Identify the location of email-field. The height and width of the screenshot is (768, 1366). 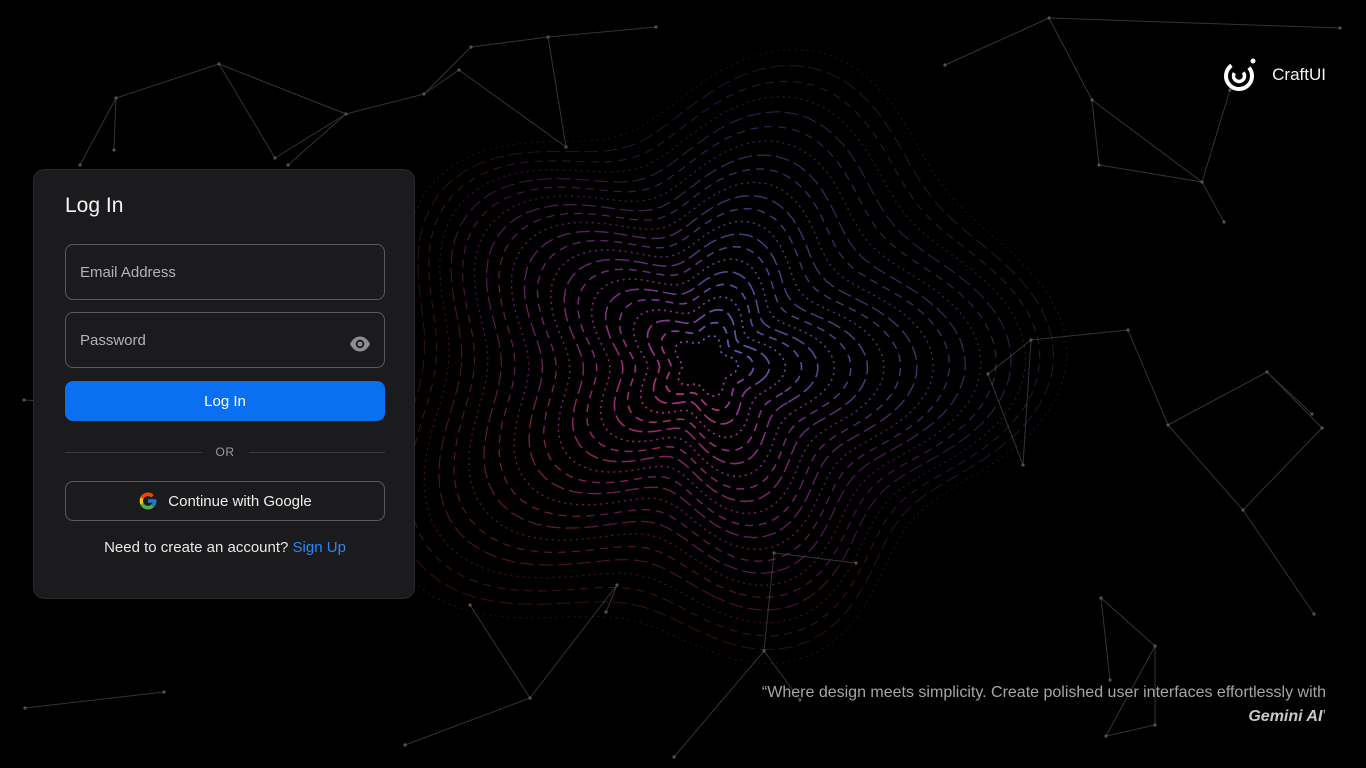
(225, 272).